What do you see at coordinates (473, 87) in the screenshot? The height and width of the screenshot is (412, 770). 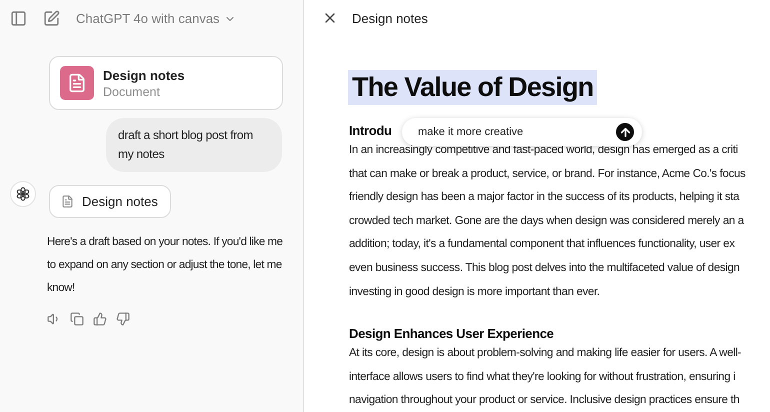 I see `document-title: The Value of Design` at bounding box center [473, 87].